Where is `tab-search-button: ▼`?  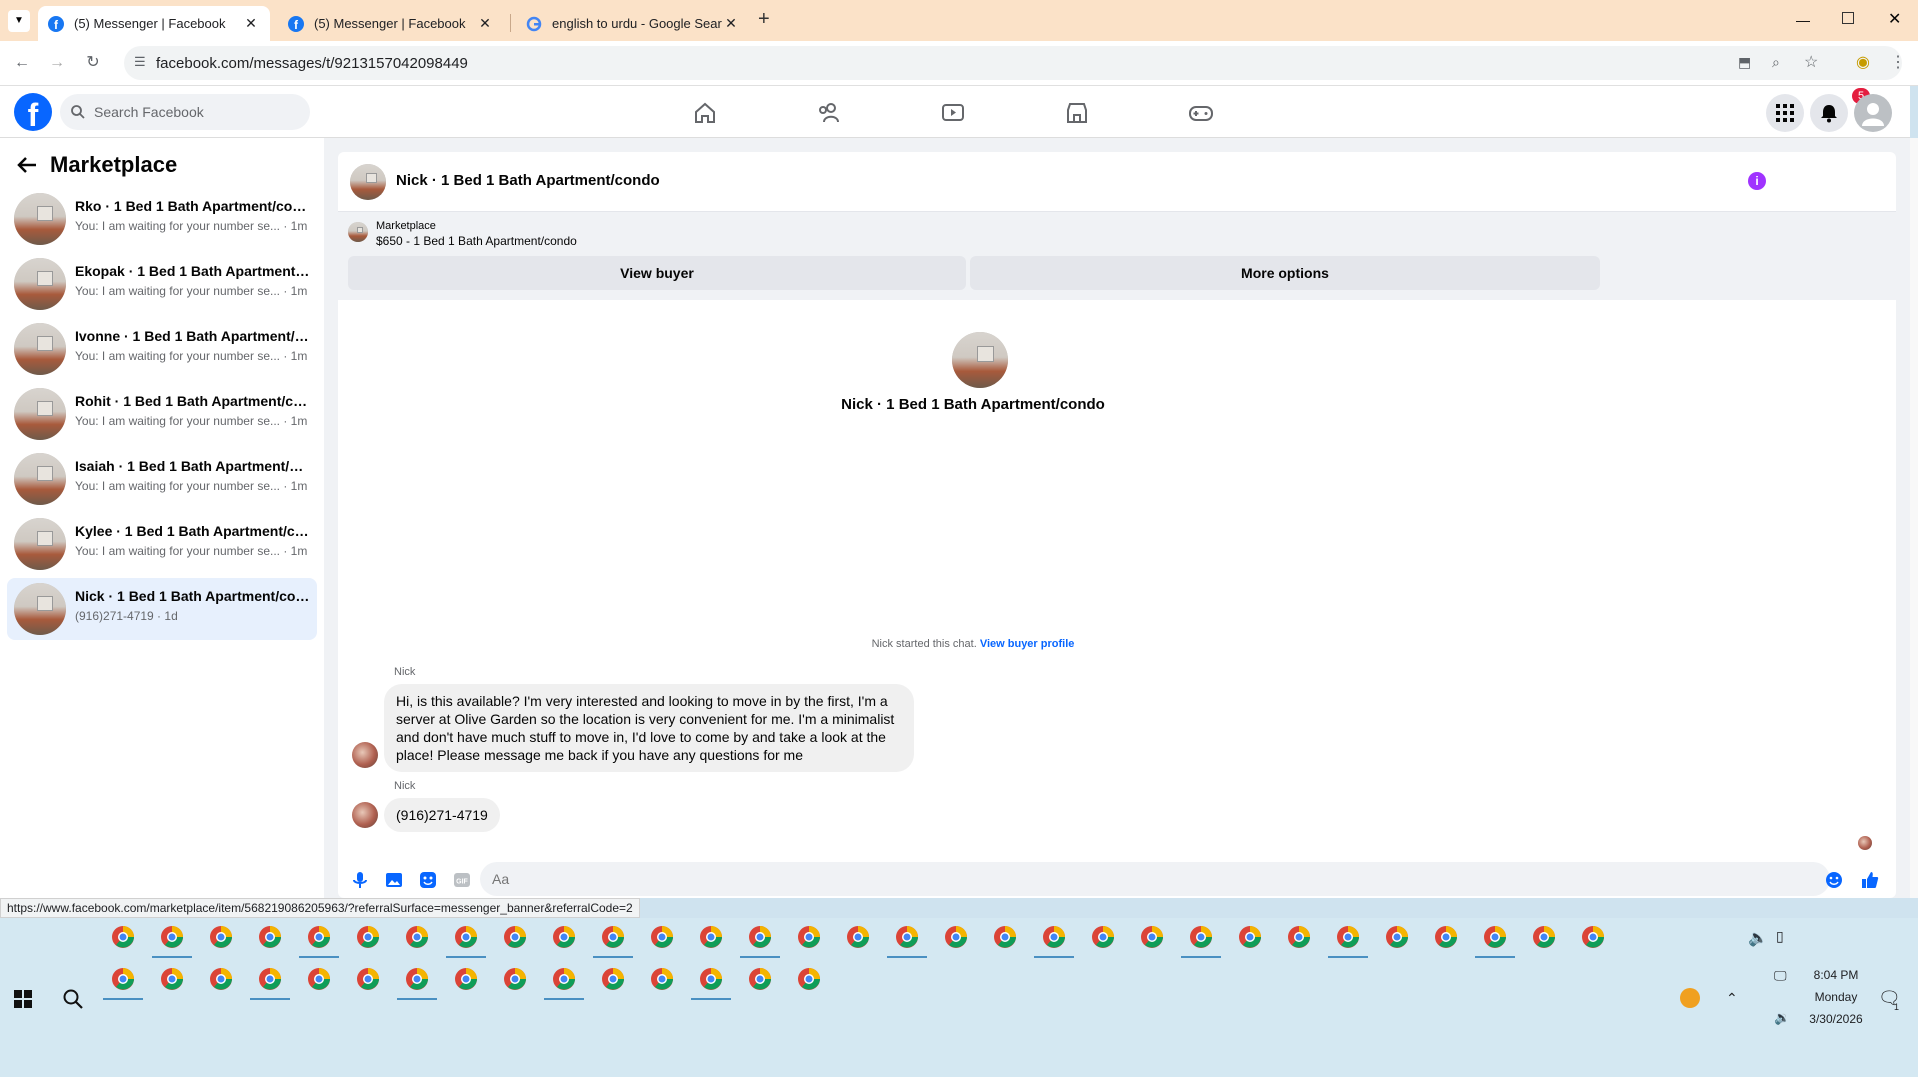
tab-search-button: ▼ is located at coordinates (19, 21).